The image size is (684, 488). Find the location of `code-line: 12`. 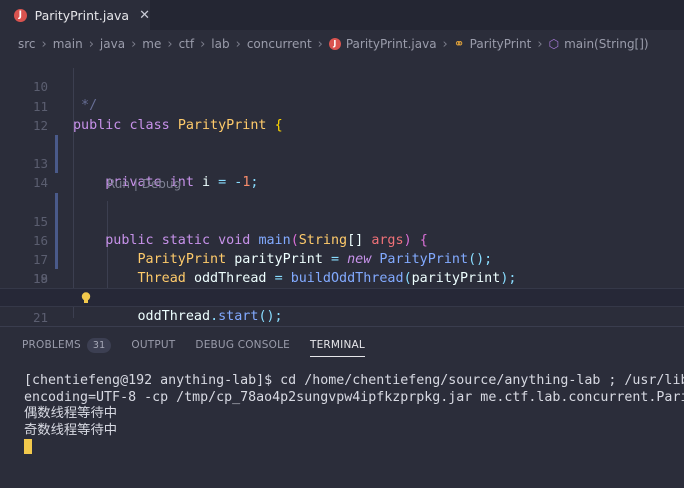

code-line: 12 is located at coordinates (342, 115).